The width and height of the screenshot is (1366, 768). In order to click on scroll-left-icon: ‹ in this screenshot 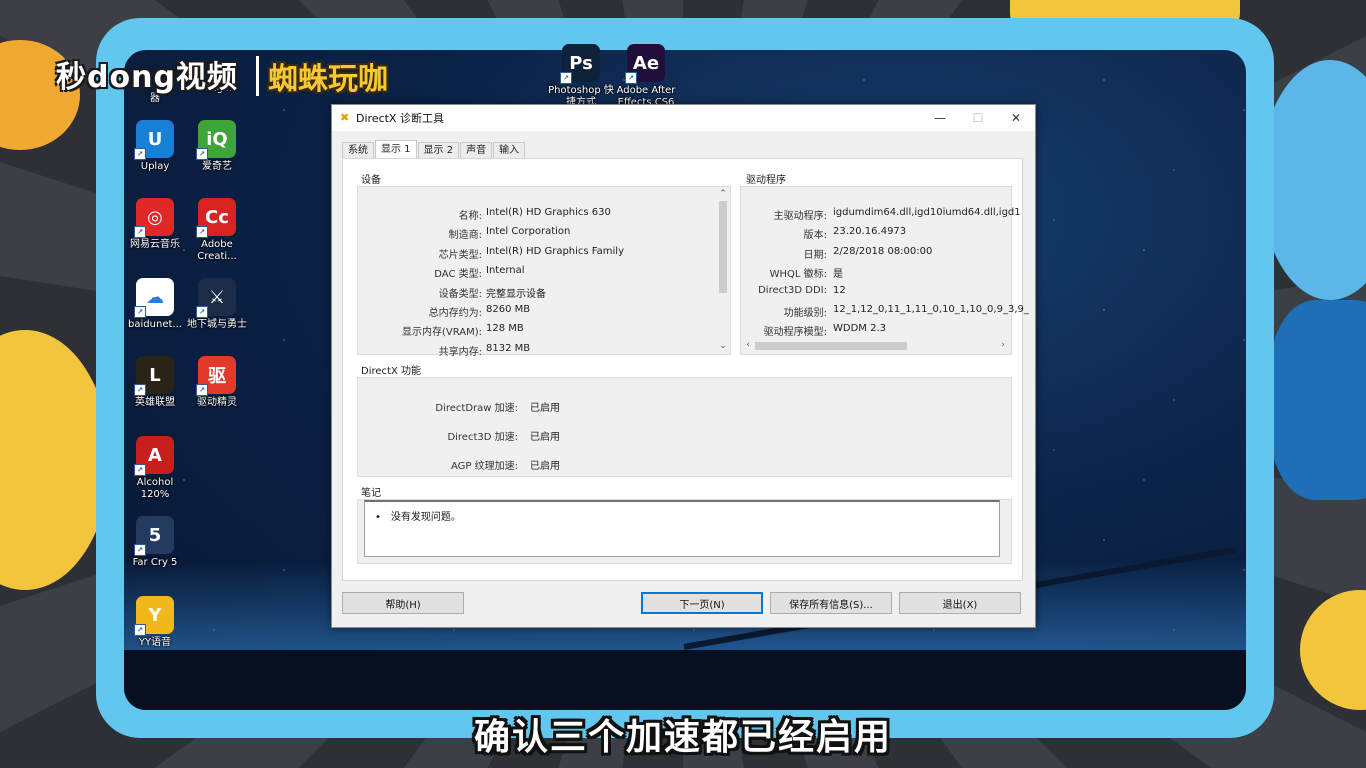, I will do `click(748, 345)`.